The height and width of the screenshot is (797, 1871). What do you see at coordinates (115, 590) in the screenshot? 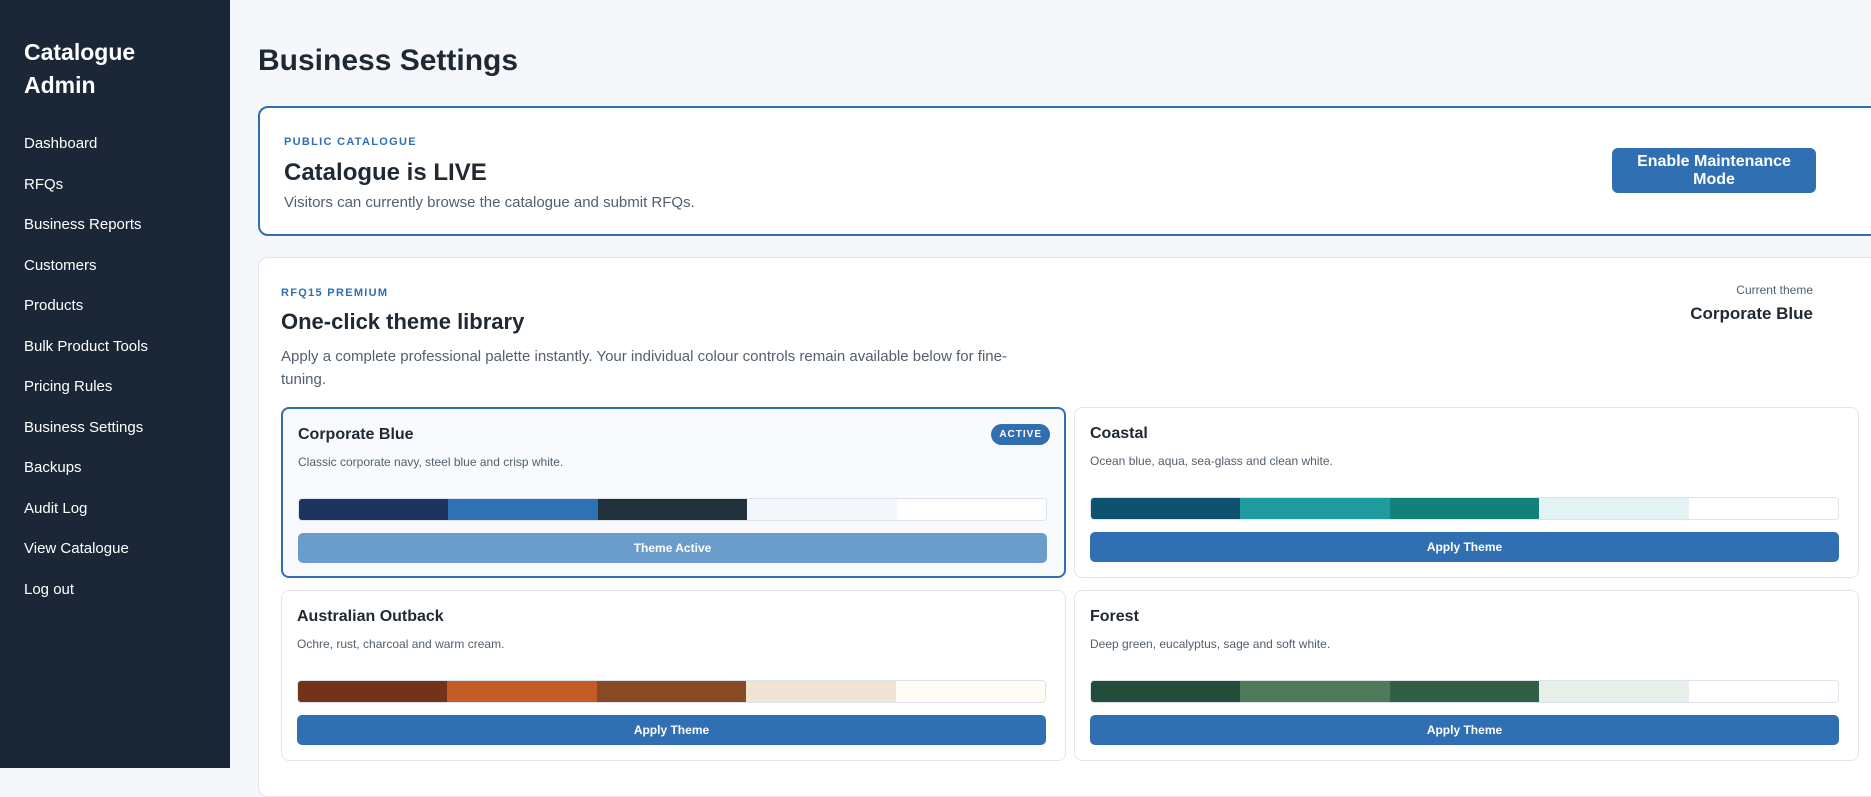
I see `nav-item-log-out: Log out` at bounding box center [115, 590].